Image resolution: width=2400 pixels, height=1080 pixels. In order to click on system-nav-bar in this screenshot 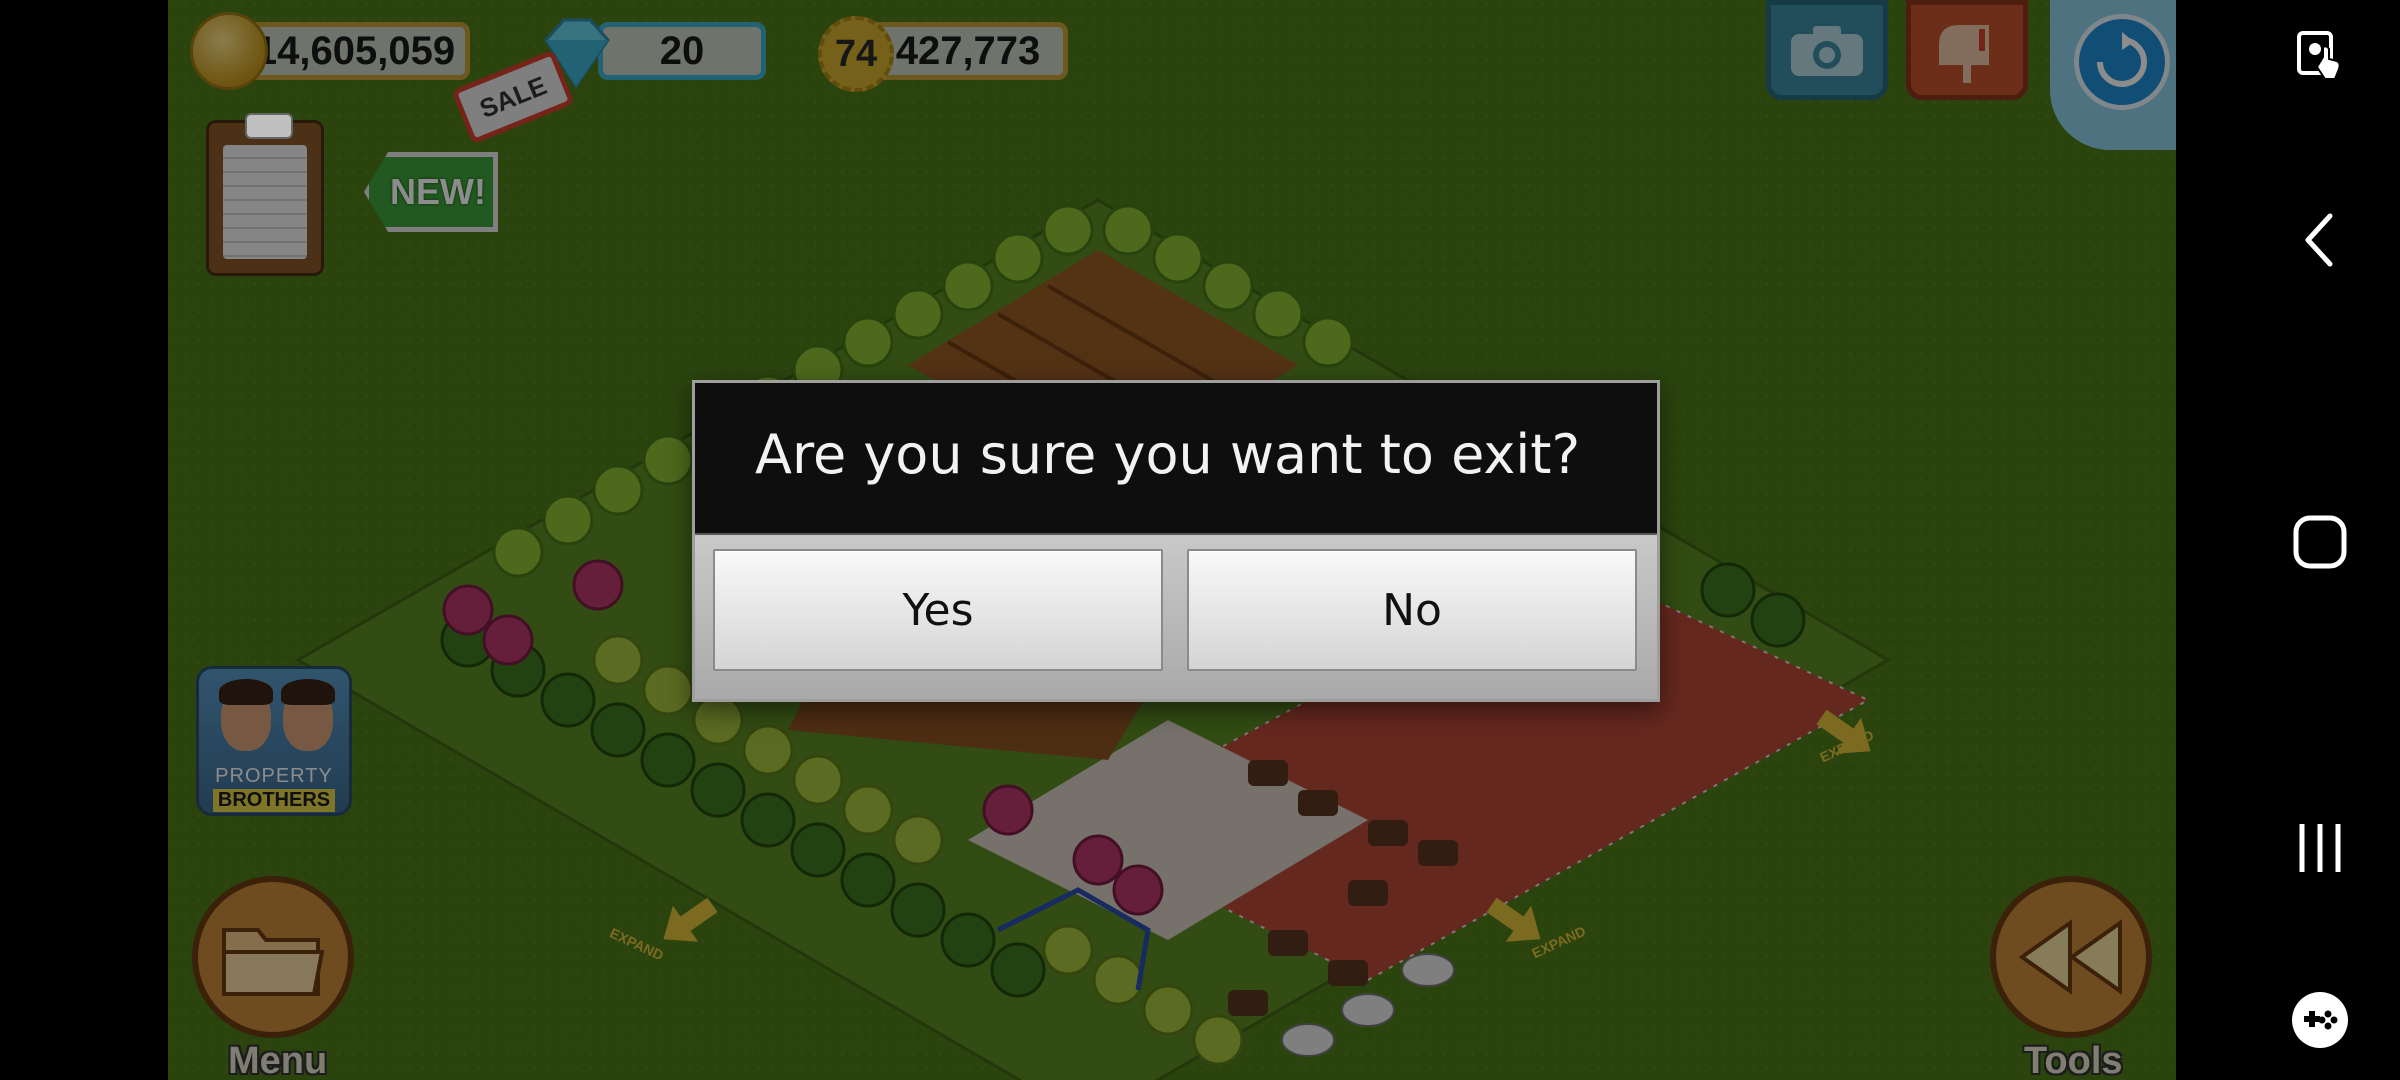, I will do `click(2288, 540)`.